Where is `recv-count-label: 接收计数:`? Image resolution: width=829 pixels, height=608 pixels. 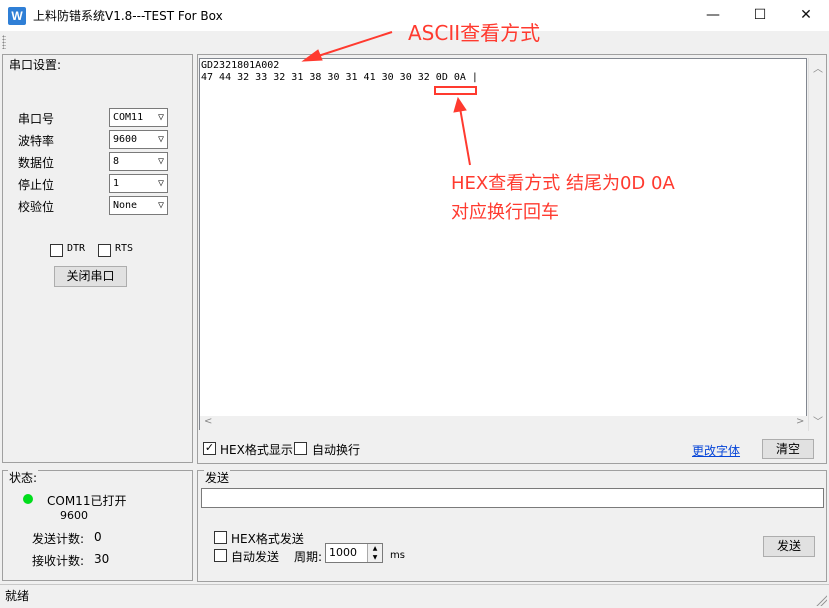
recv-count-label: 接收计数: is located at coordinates (58, 561).